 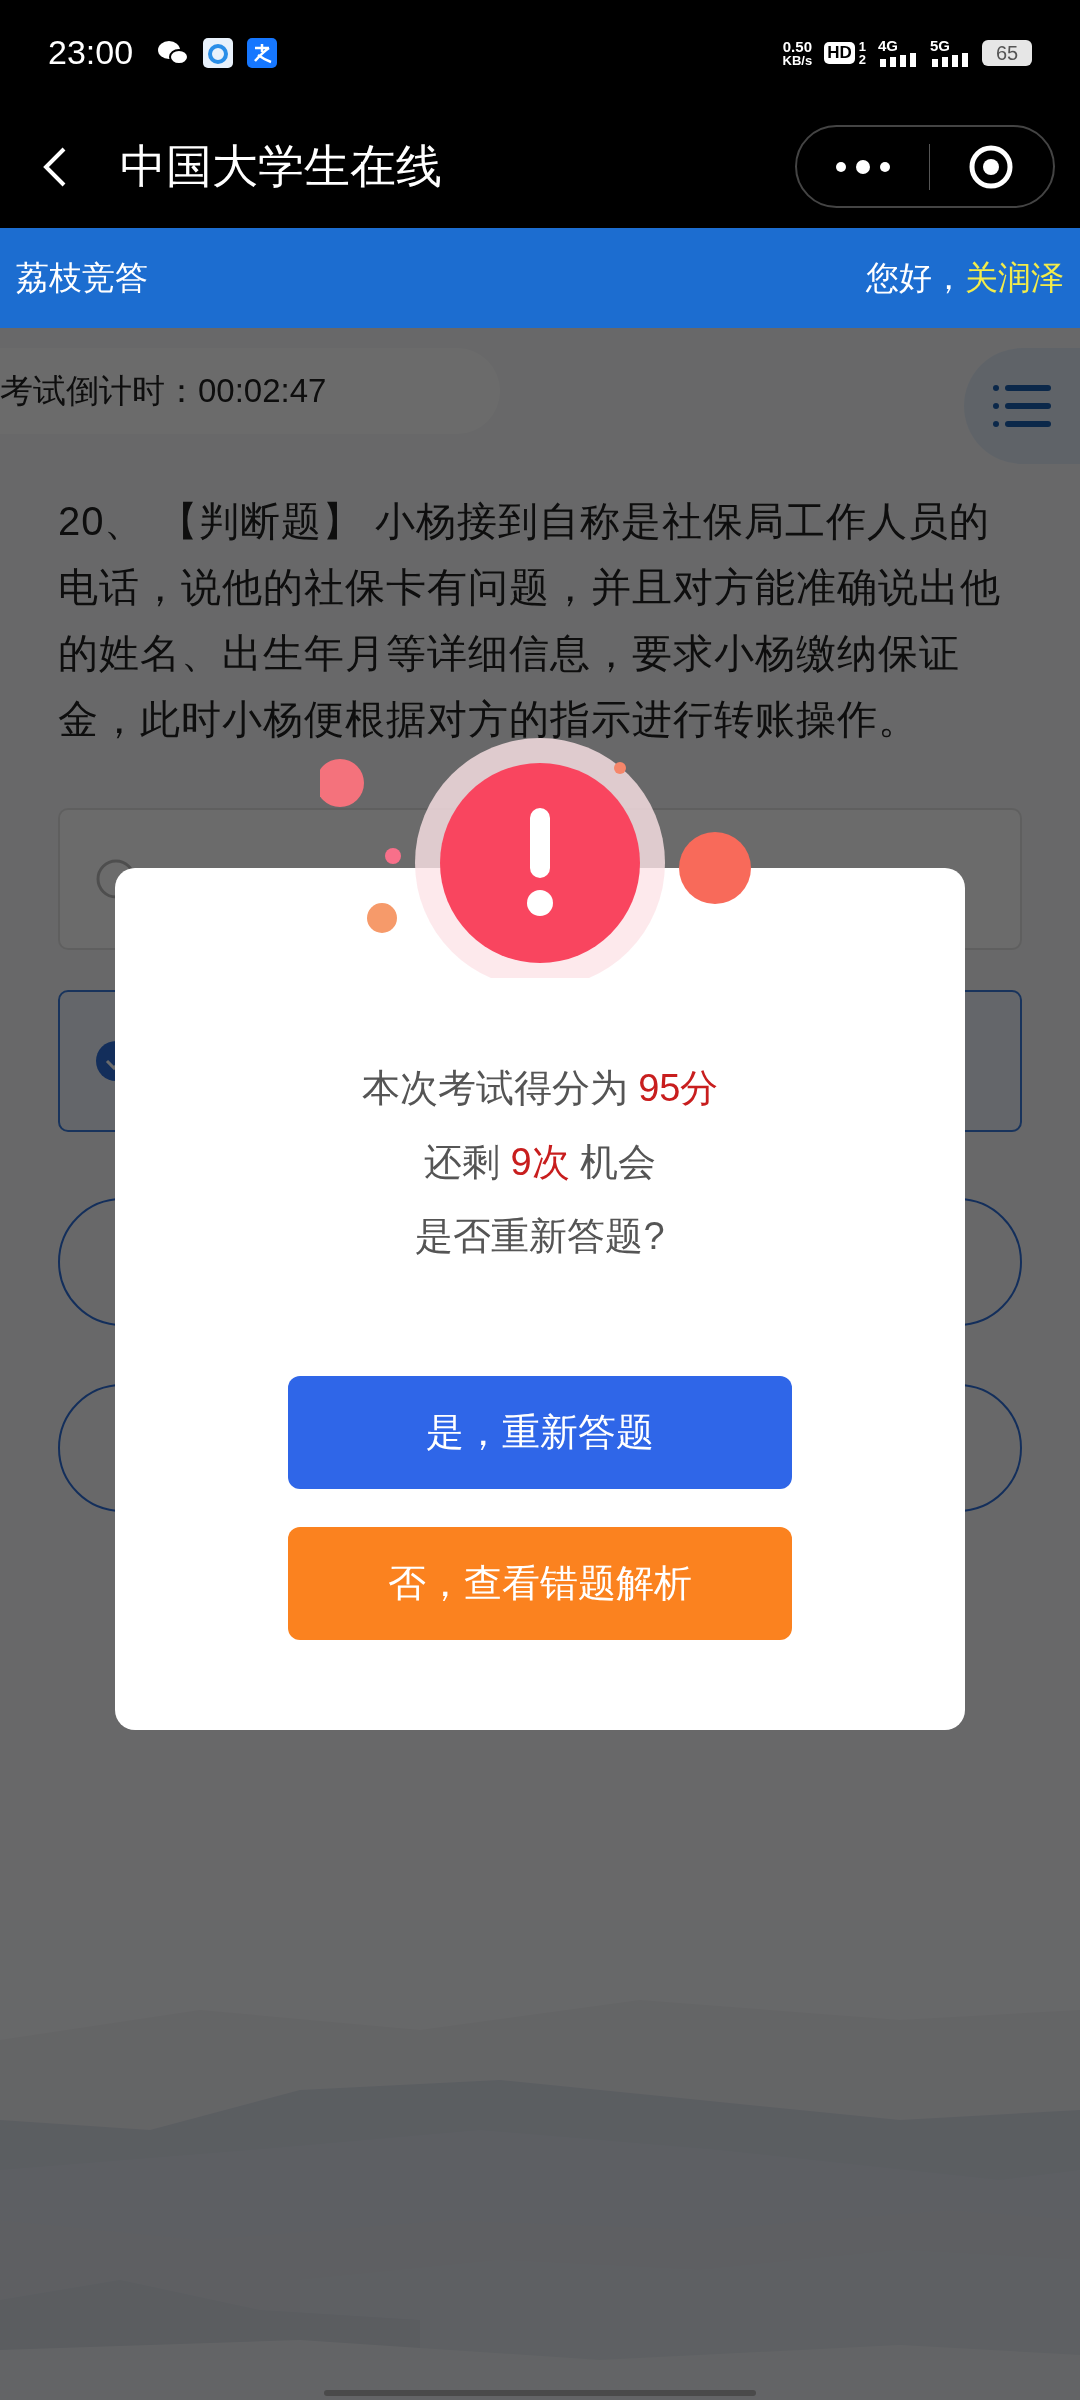 I want to click on clock: 23:00, so click(x=91, y=52).